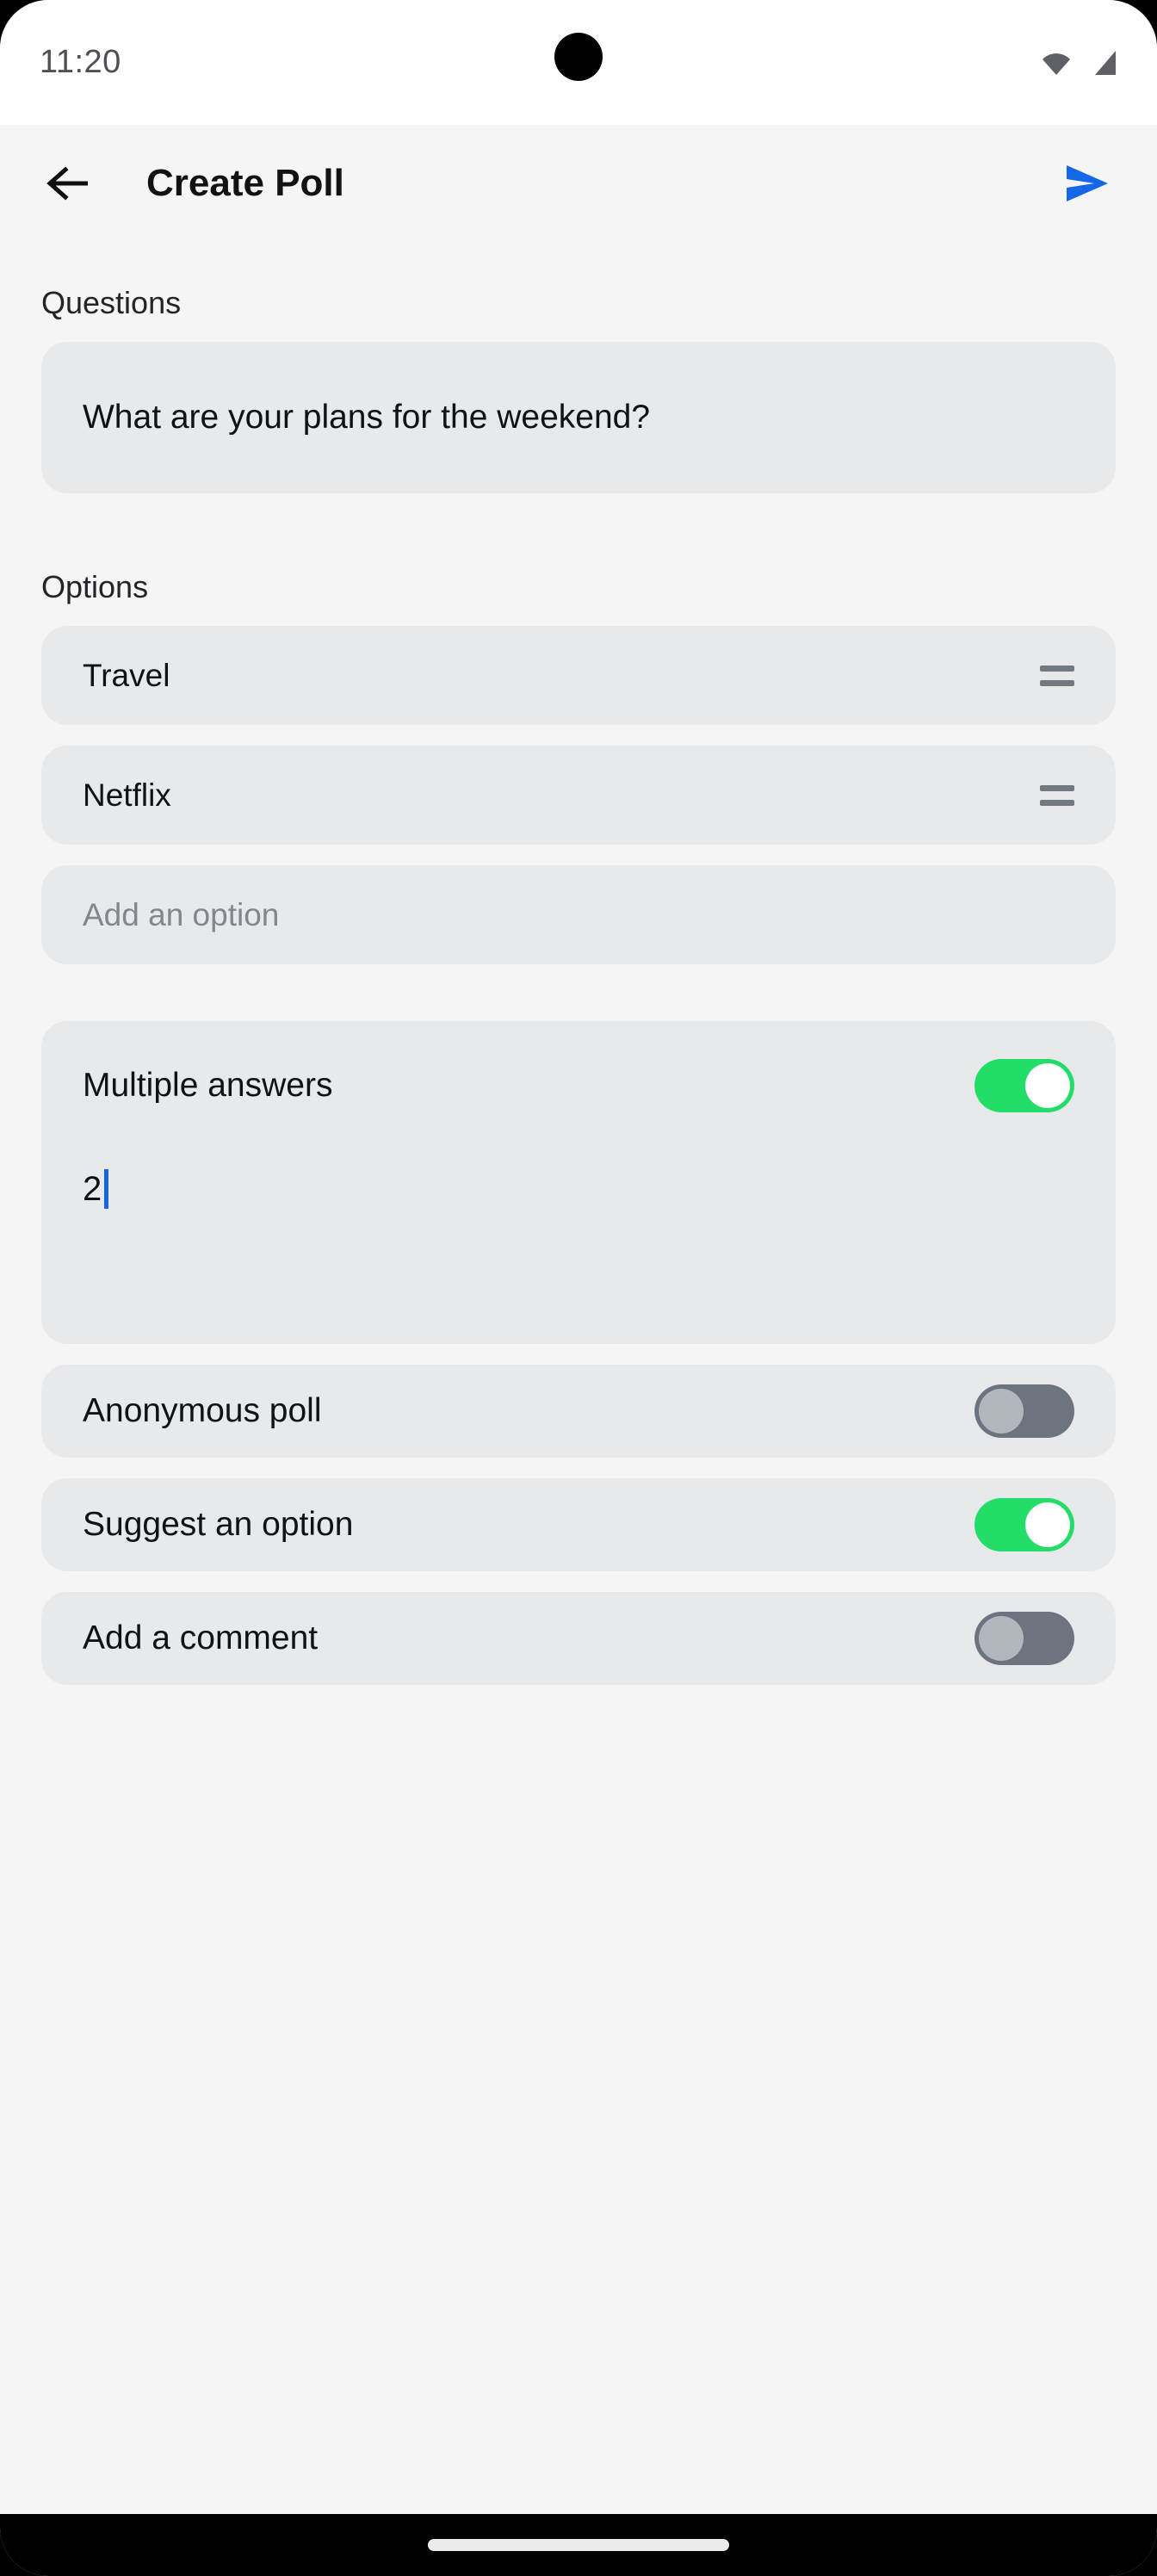  I want to click on back-arrow-icon, so click(67, 184).